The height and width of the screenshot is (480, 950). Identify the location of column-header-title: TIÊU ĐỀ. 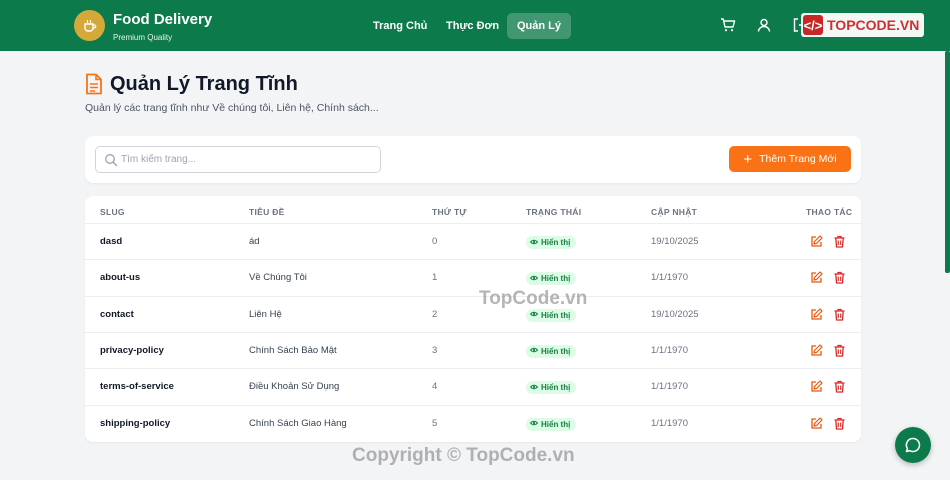
(267, 212).